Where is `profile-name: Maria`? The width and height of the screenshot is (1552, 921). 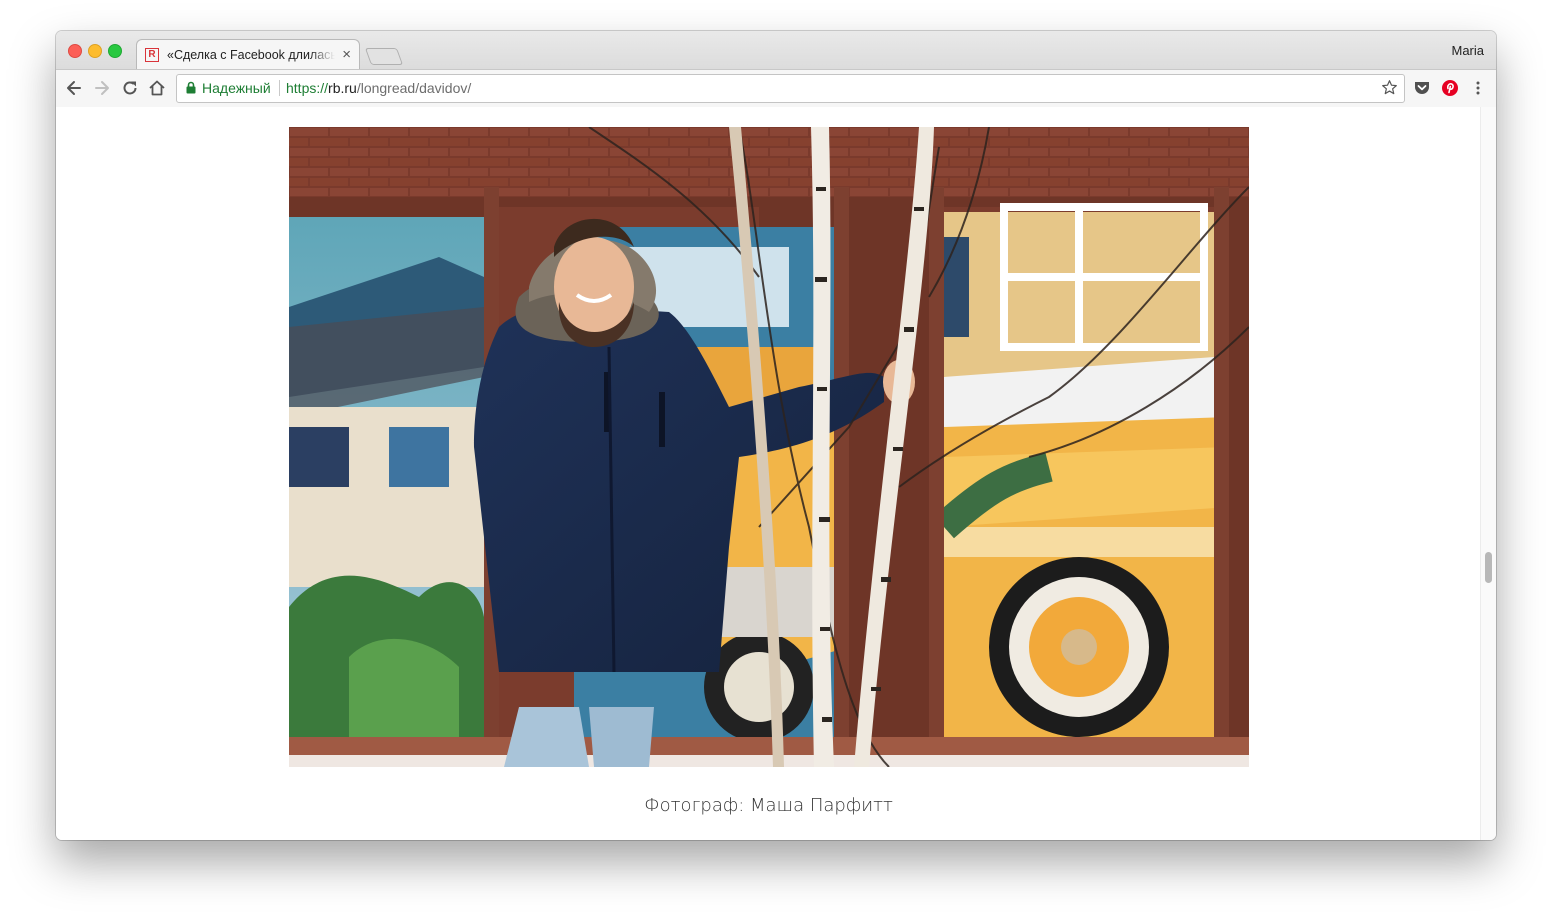 profile-name: Maria is located at coordinates (1467, 50).